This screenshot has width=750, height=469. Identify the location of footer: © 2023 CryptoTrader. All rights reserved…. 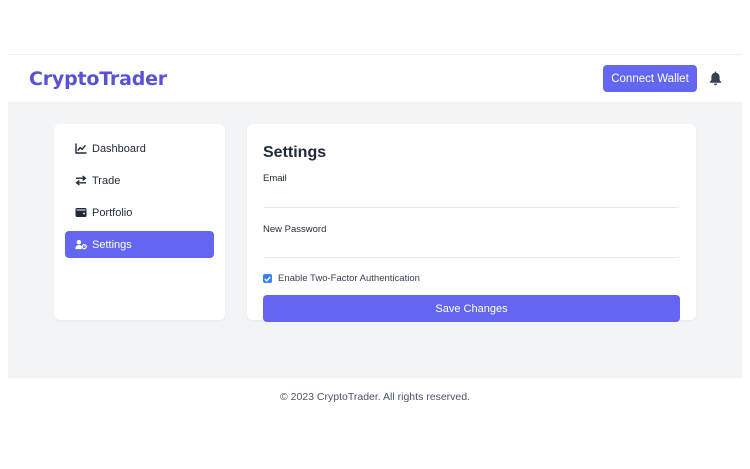
(375, 397).